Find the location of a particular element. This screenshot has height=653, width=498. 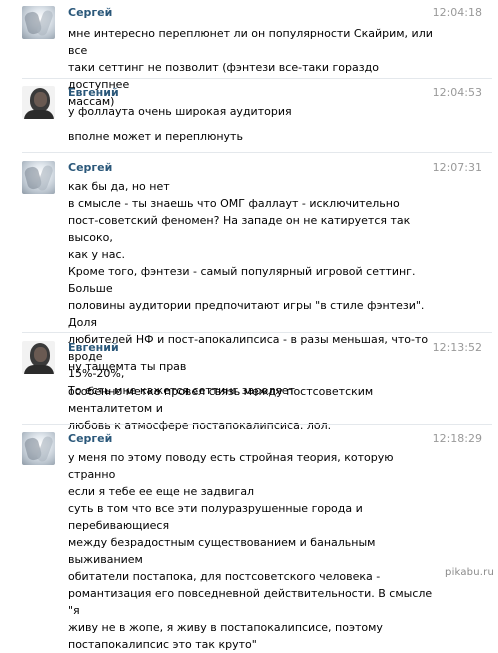

message-text: ну тащемта ты прав is located at coordinates (127, 366).